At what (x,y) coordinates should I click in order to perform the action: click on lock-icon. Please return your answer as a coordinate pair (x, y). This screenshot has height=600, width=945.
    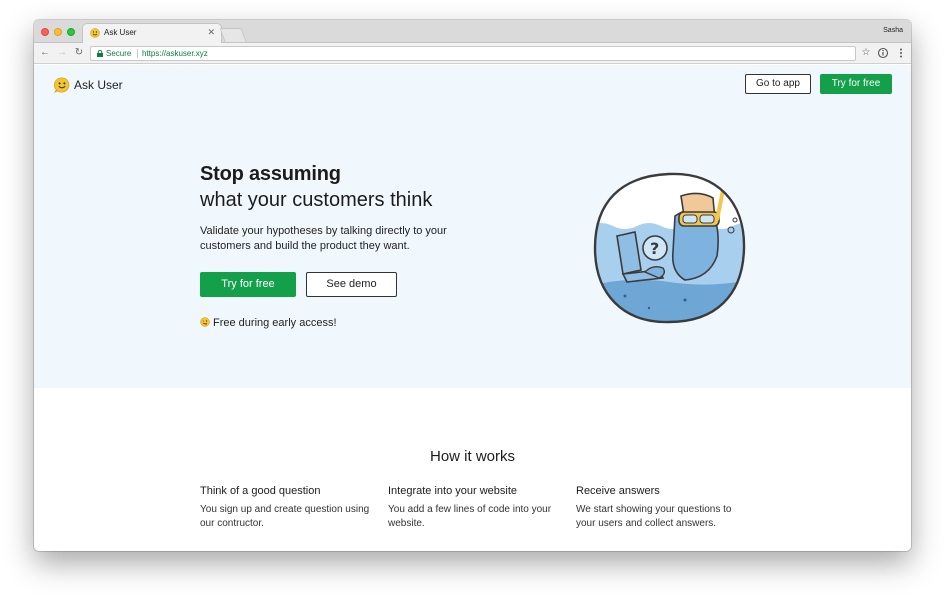
    Looking at the image, I should click on (100, 53).